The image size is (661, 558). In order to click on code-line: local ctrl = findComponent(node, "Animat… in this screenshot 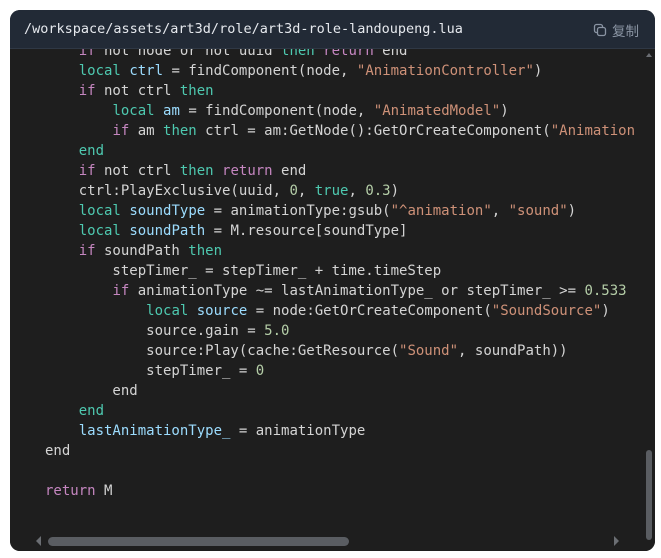, I will do `click(340, 71)`.